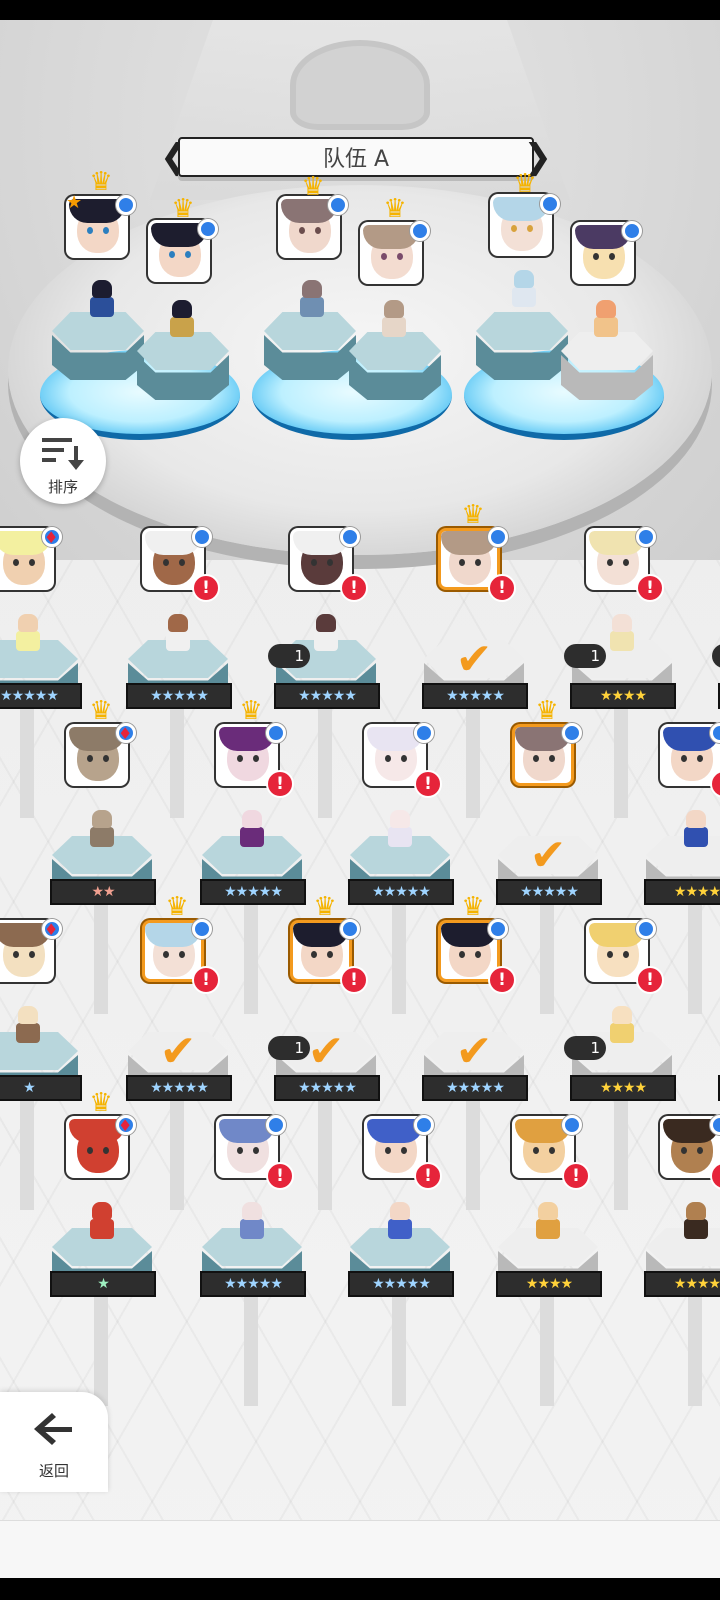 This screenshot has width=720, height=1600. Describe the element at coordinates (360, 1549) in the screenshot. I see `bottom-strip` at that location.